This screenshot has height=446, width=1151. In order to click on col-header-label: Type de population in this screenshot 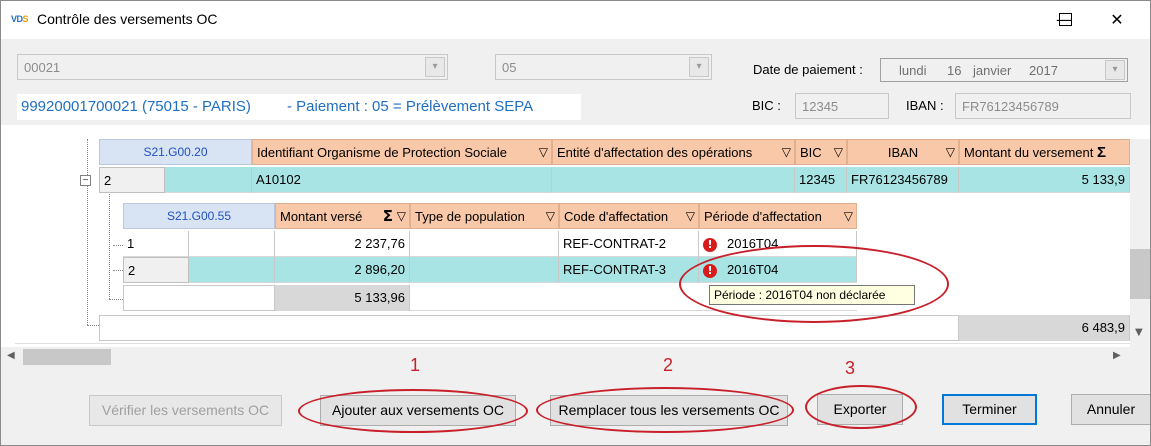, I will do `click(470, 216)`.